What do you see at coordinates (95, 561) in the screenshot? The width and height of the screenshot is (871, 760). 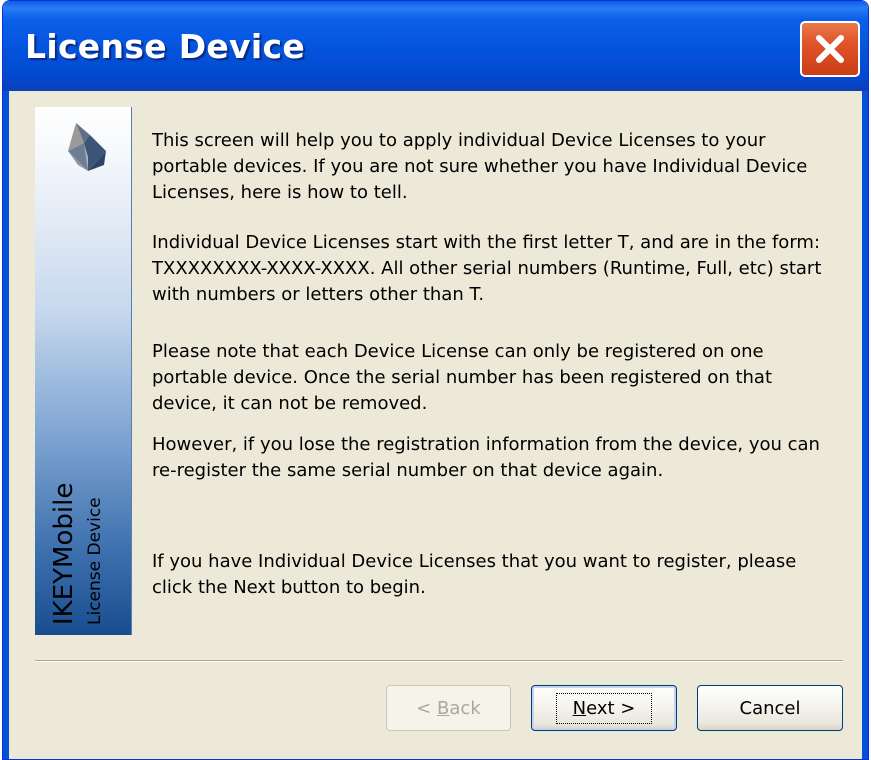 I see `brand-subtitle: License Device` at bounding box center [95, 561].